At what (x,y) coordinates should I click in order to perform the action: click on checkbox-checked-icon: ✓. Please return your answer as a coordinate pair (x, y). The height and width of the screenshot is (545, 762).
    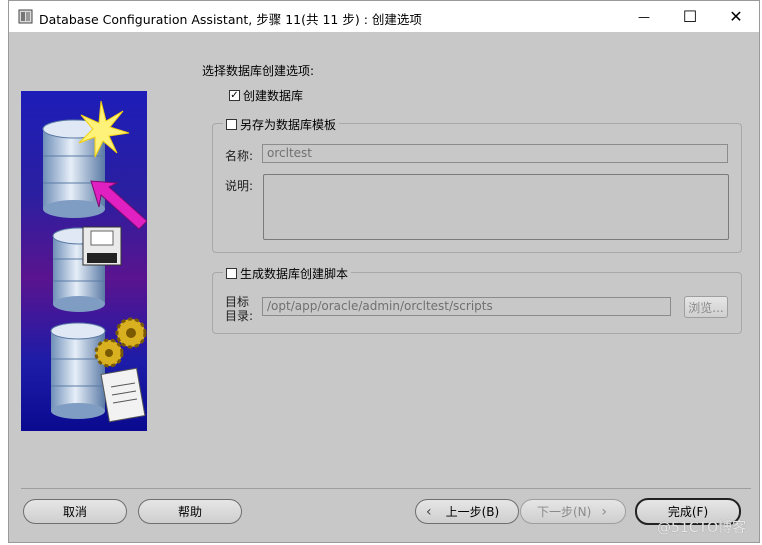
    Looking at the image, I should click on (234, 95).